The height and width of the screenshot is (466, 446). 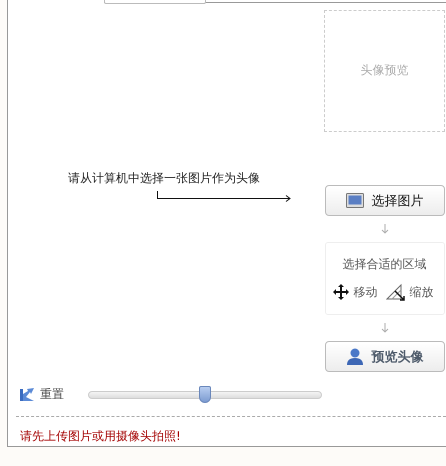 What do you see at coordinates (355, 357) in the screenshot?
I see `person-icon` at bounding box center [355, 357].